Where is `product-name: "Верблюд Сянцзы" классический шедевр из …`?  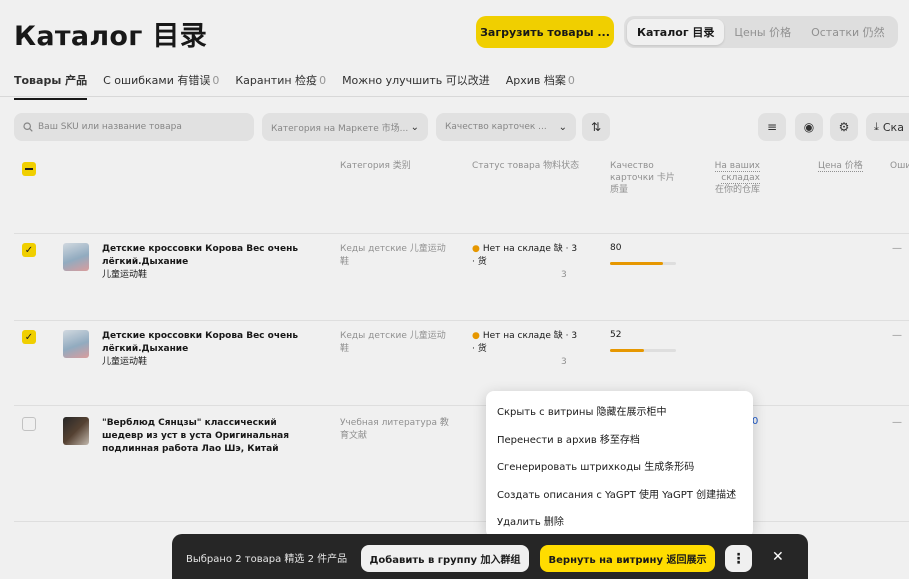
product-name: "Верблюд Сянцзы" классический шедевр из … is located at coordinates (209, 436).